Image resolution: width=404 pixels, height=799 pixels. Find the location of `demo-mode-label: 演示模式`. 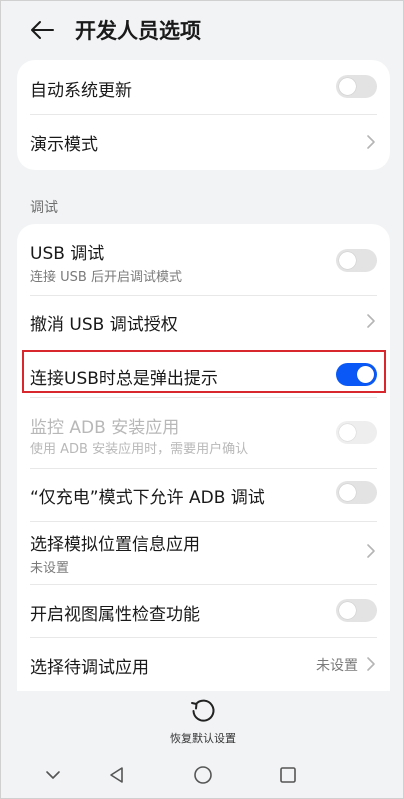

demo-mode-label: 演示模式 is located at coordinates (64, 145).